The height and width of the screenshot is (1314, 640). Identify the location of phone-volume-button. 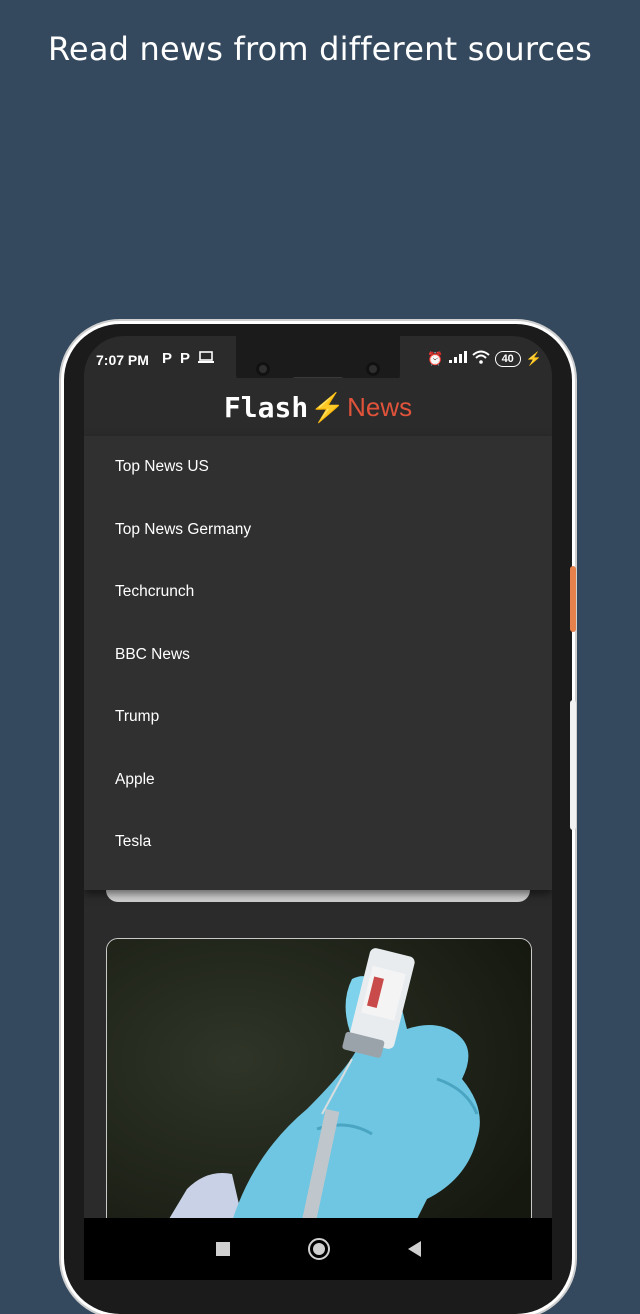
(573, 765).